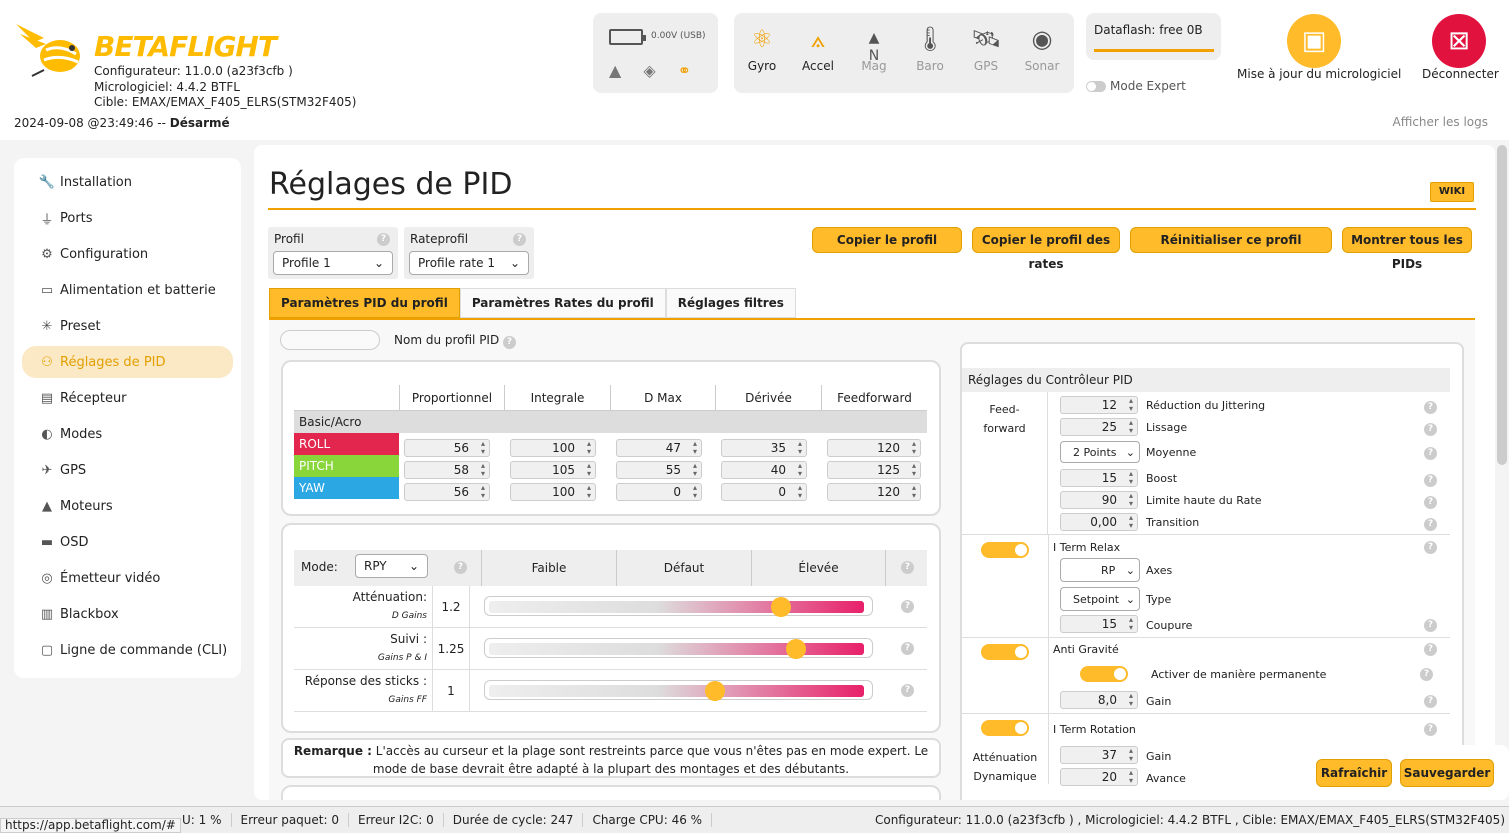  I want to click on ff-averaging-select: 2 Points ⌄, so click(1100, 452).